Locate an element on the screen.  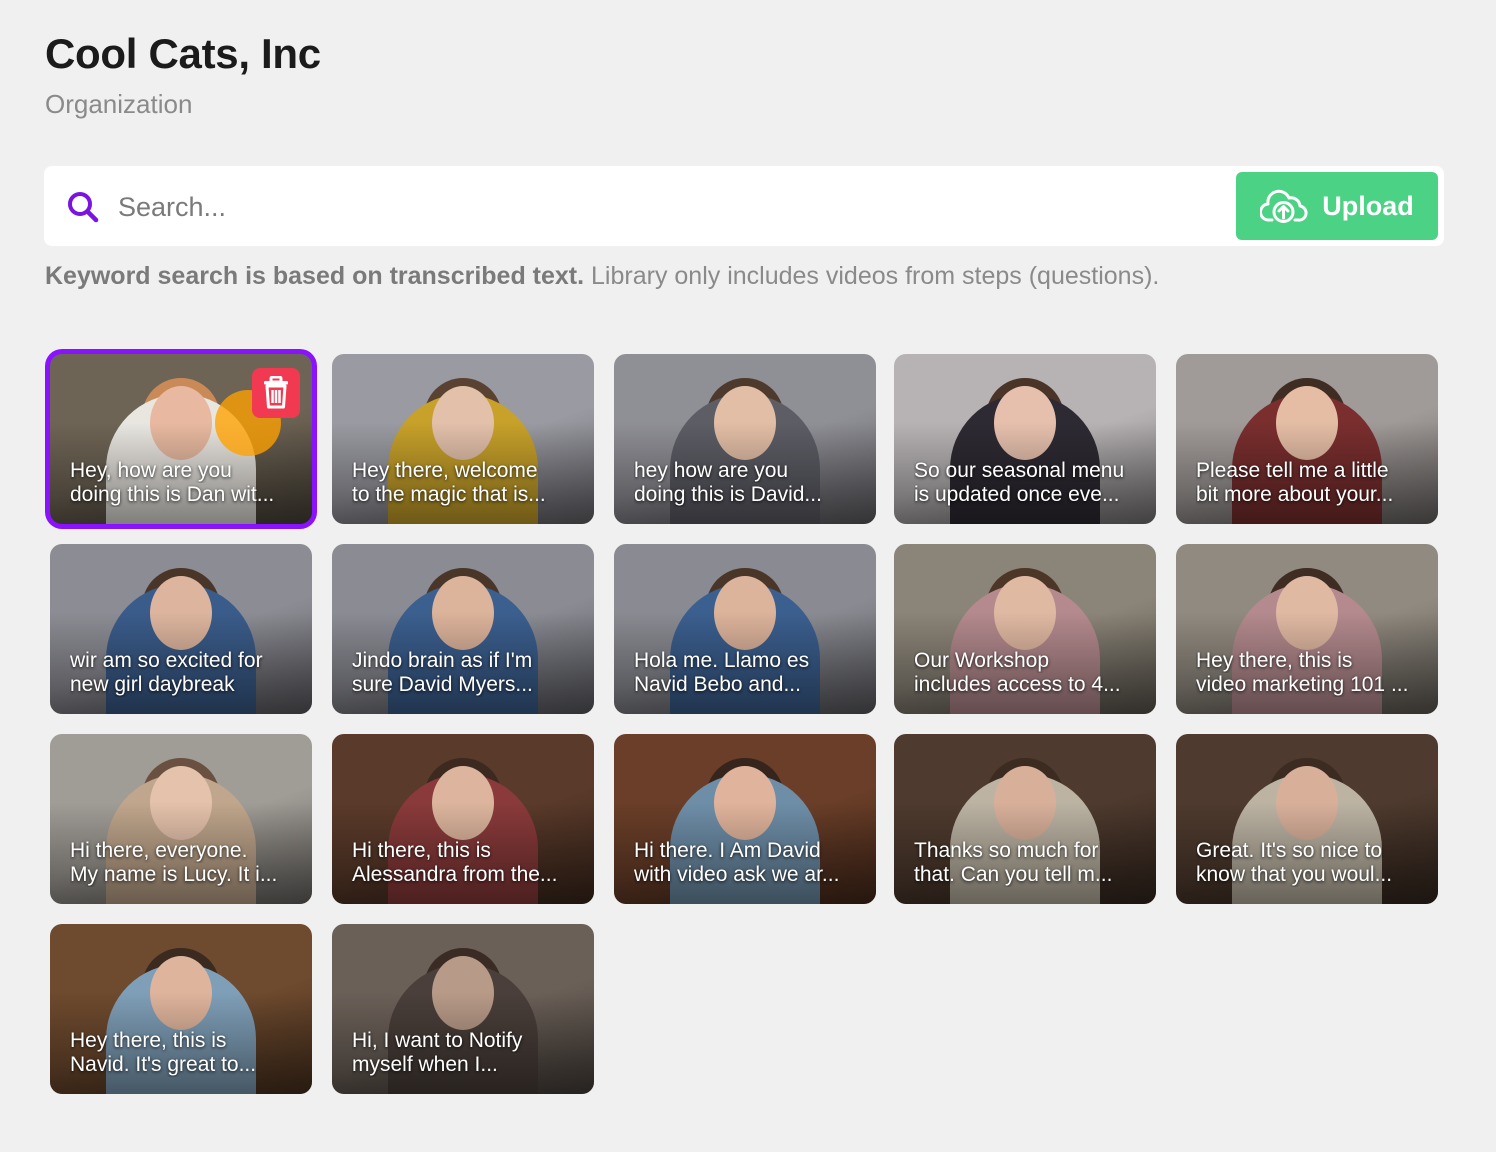
video-caption-line1: Jindo brain as if I'm is located at coordinates (442, 660).